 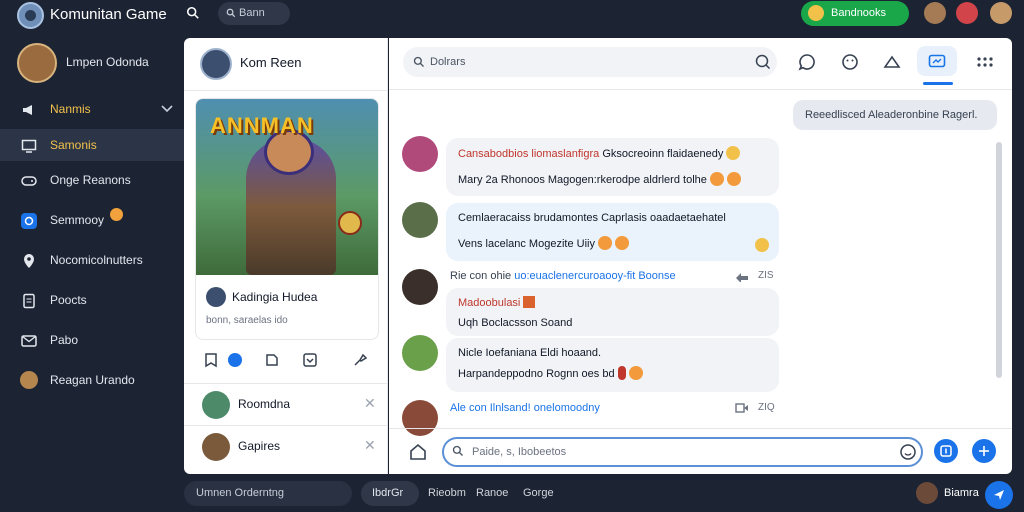 What do you see at coordinates (360, 360) in the screenshot?
I see `pin-icon` at bounding box center [360, 360].